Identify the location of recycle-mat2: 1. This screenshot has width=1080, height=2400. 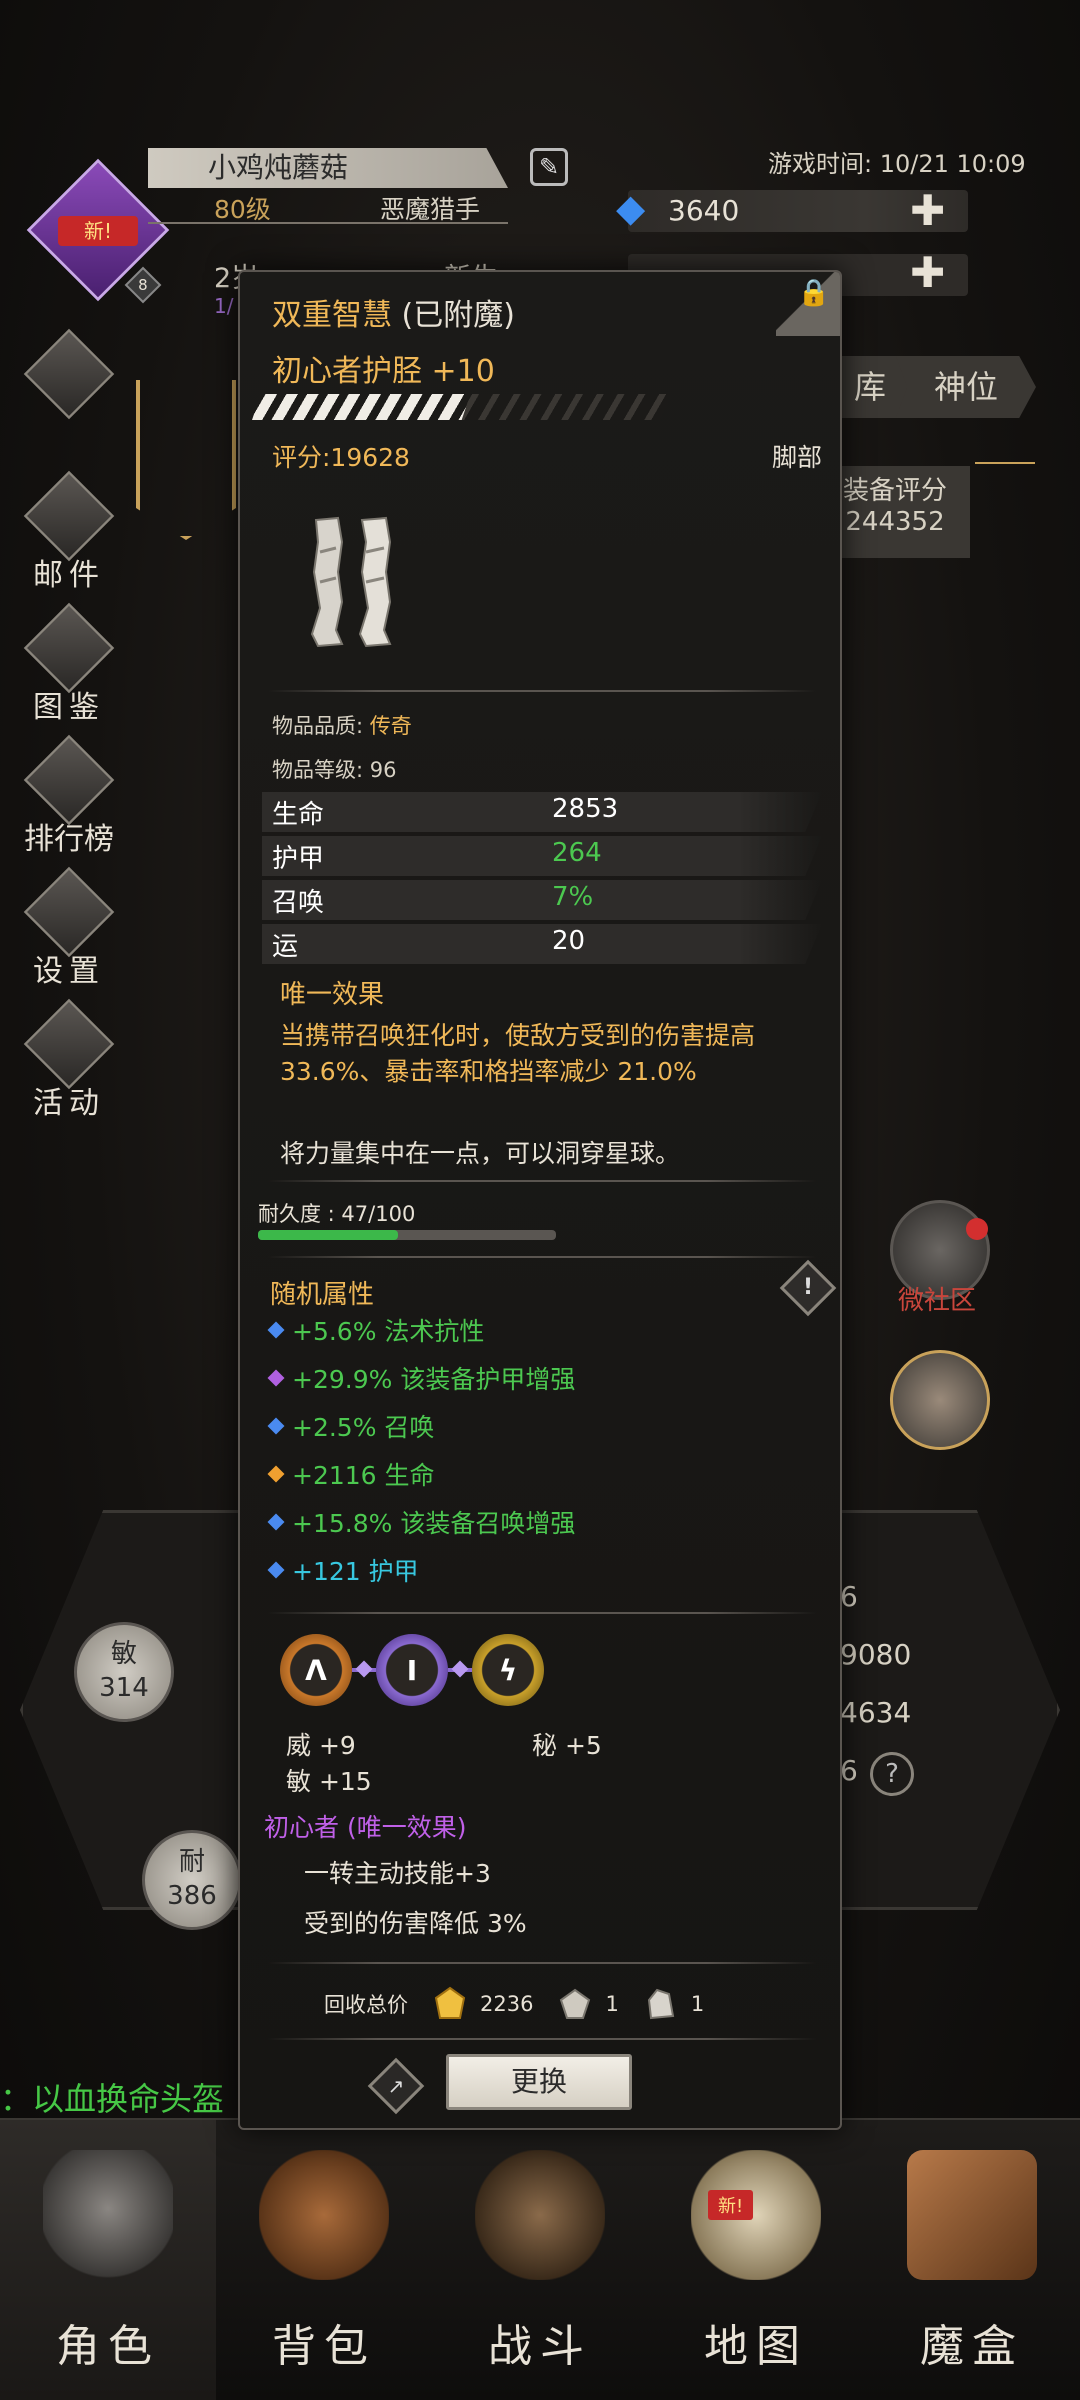
(697, 2004).